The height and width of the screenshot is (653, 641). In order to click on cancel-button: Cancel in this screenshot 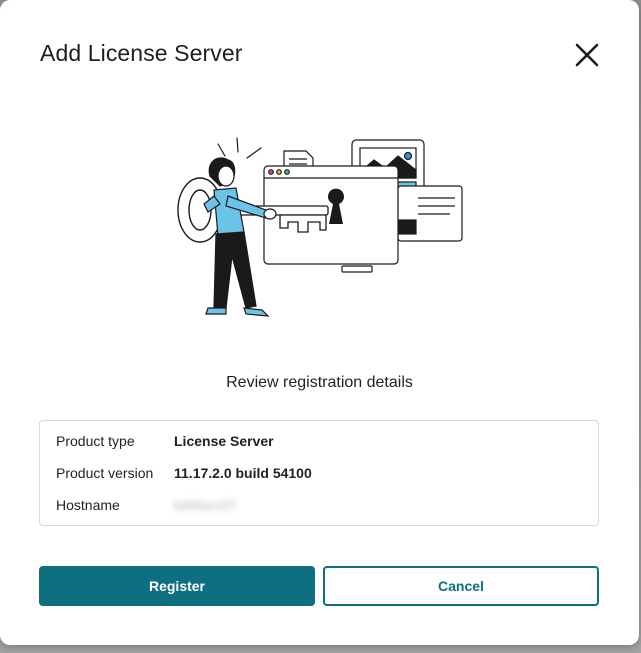, I will do `click(461, 586)`.